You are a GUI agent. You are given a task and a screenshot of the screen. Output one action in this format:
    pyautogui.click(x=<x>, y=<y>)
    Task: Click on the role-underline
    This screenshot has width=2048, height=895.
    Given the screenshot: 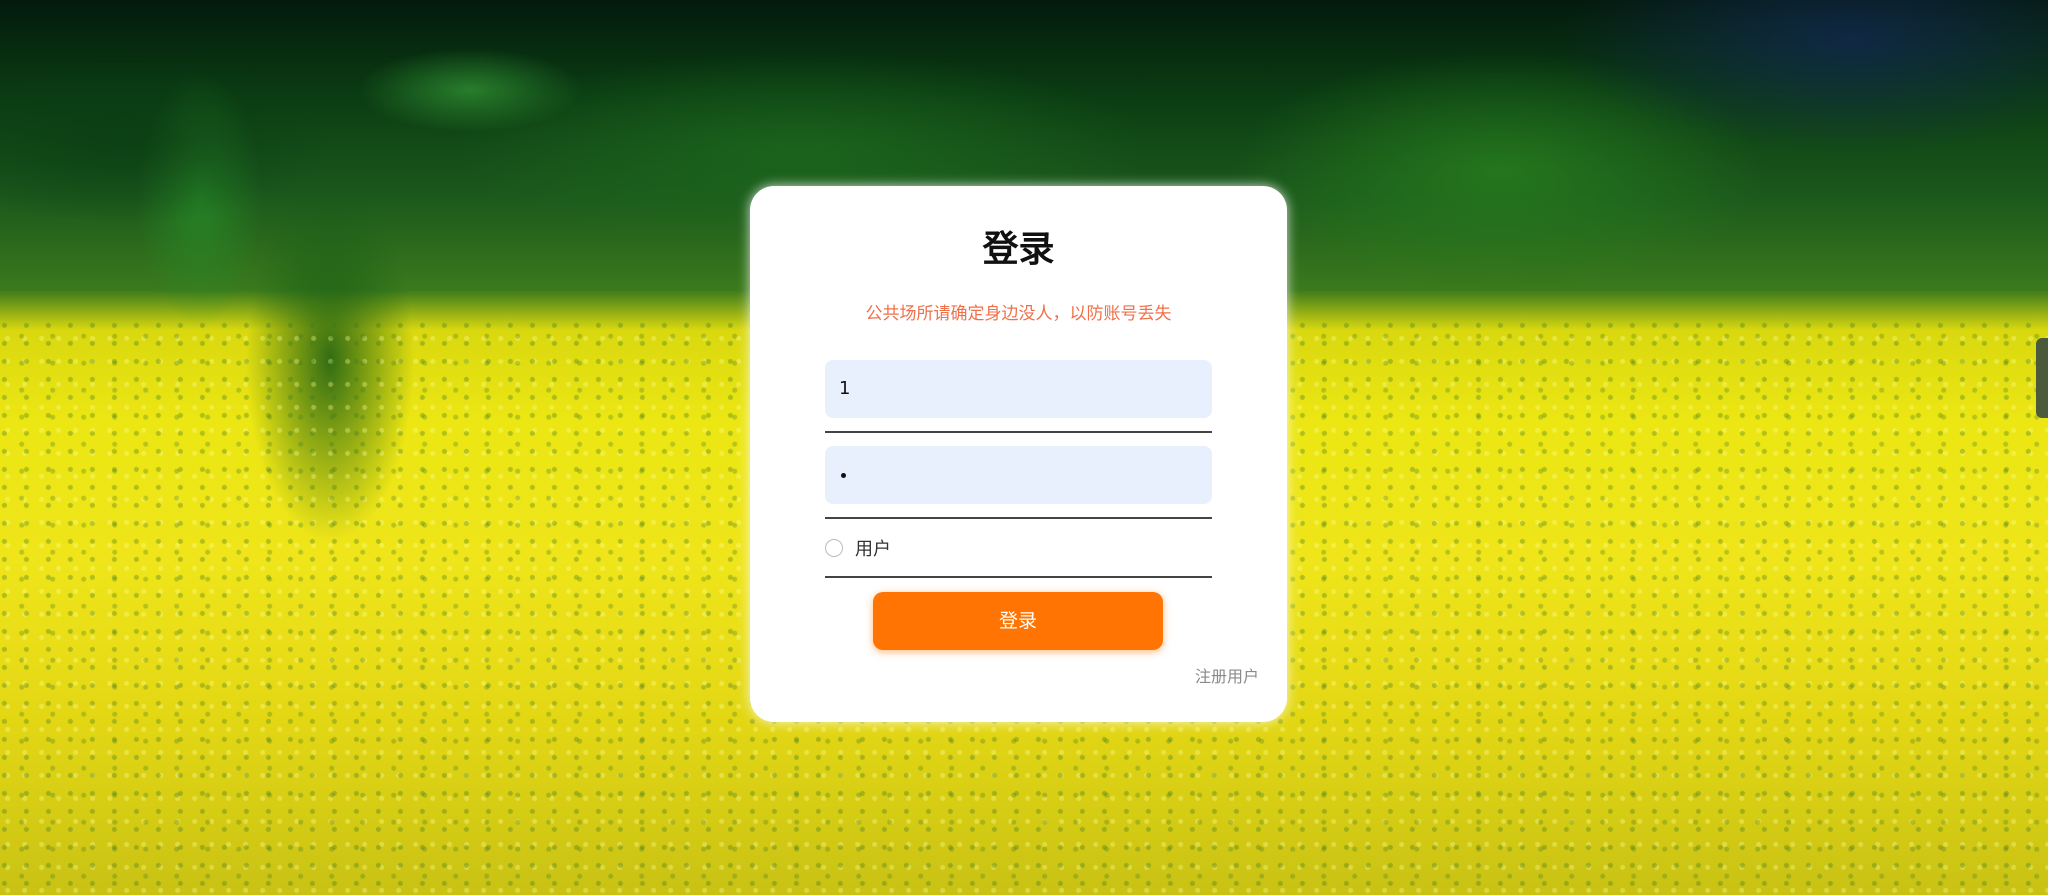 What is the action you would take?
    pyautogui.click(x=1018, y=577)
    